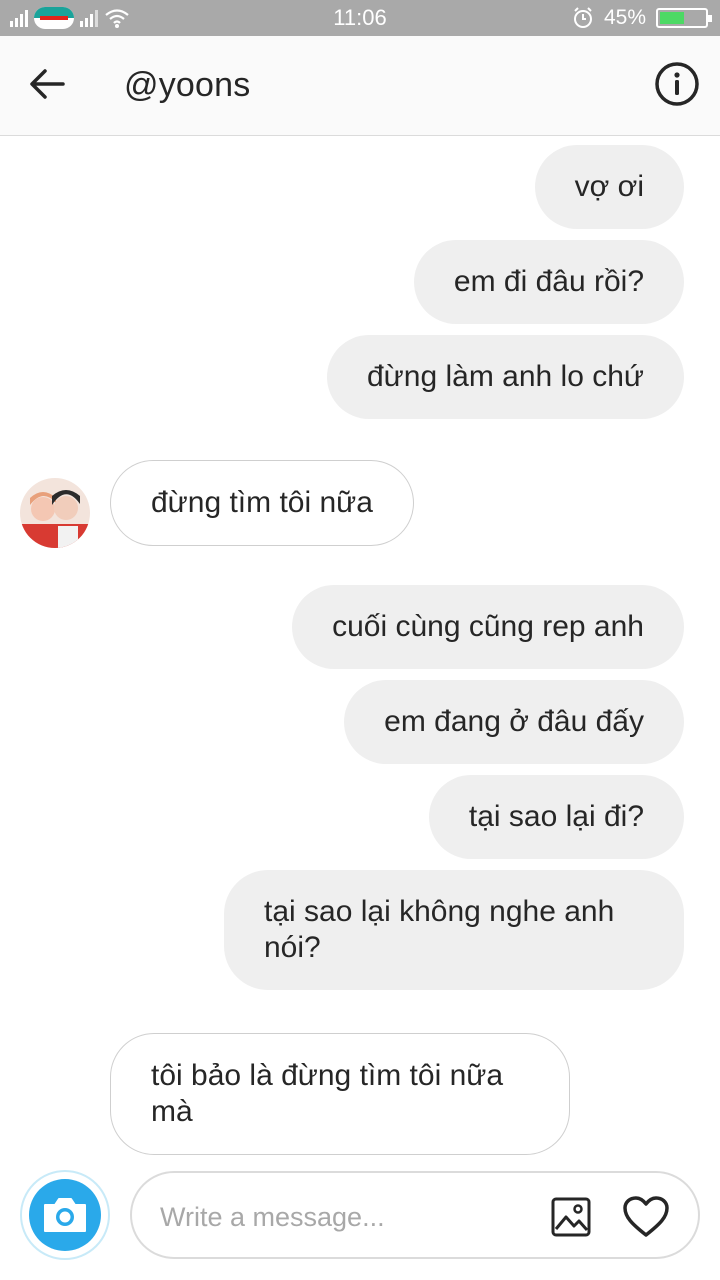 The width and height of the screenshot is (720, 1280). I want to click on message-bubble-outgoing: đừng làm anh lo chứ, so click(505, 377).